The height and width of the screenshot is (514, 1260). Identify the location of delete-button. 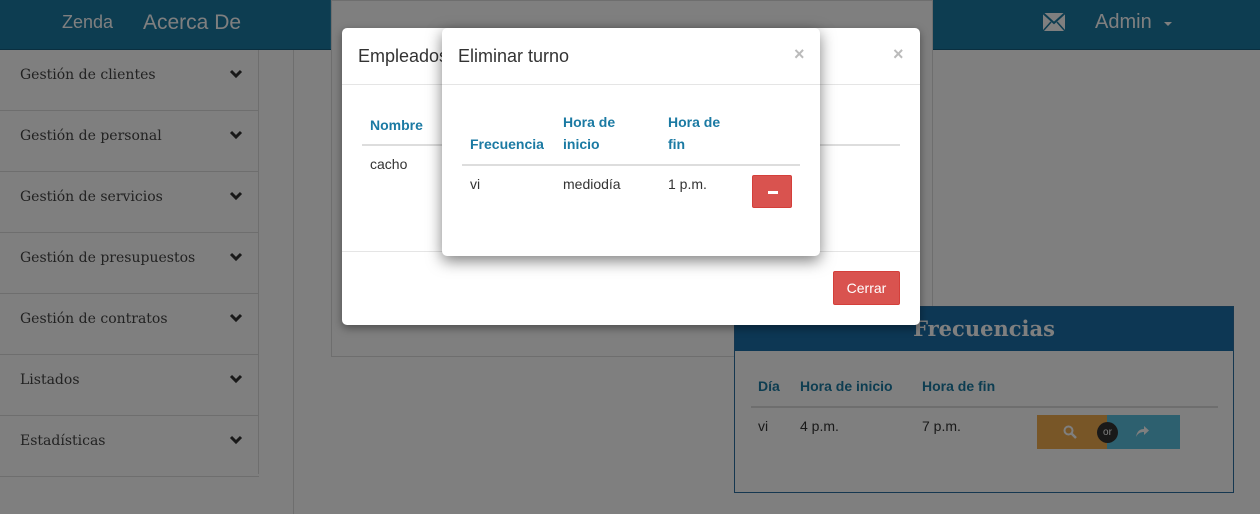
(772, 191).